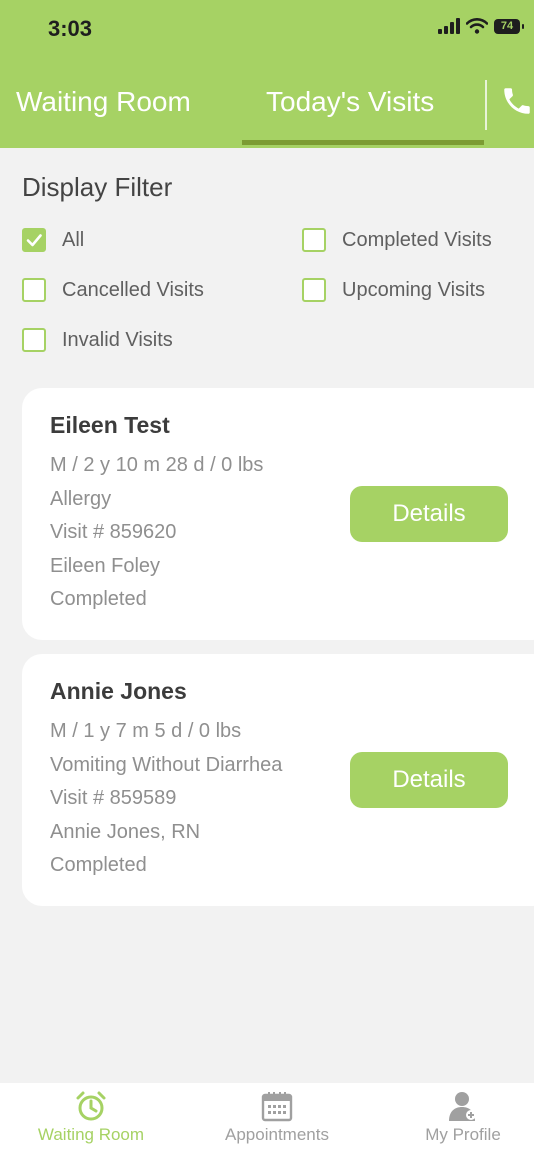 The width and height of the screenshot is (534, 1162). What do you see at coordinates (91, 1122) in the screenshot?
I see `nav-waiting-room: Waiting Room` at bounding box center [91, 1122].